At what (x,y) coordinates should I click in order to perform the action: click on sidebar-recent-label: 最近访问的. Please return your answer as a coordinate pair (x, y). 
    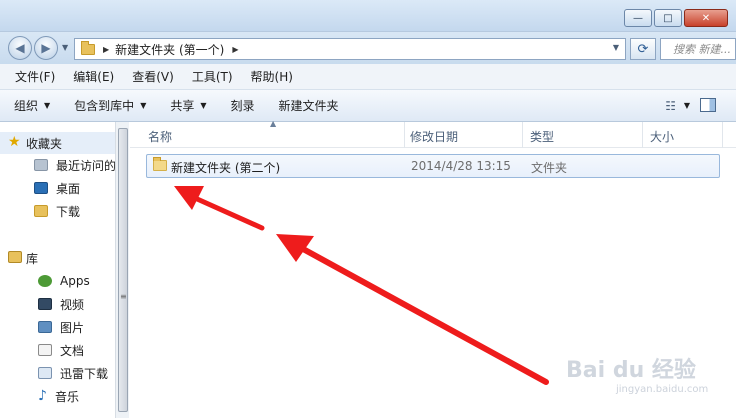
    Looking at the image, I should click on (86, 165).